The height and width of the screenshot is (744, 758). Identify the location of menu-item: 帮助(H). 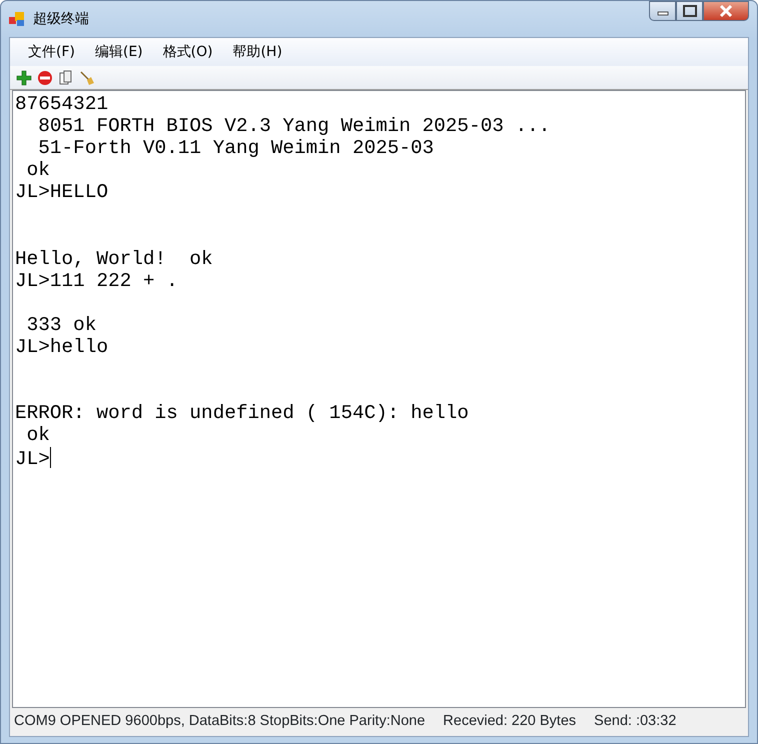
(257, 52).